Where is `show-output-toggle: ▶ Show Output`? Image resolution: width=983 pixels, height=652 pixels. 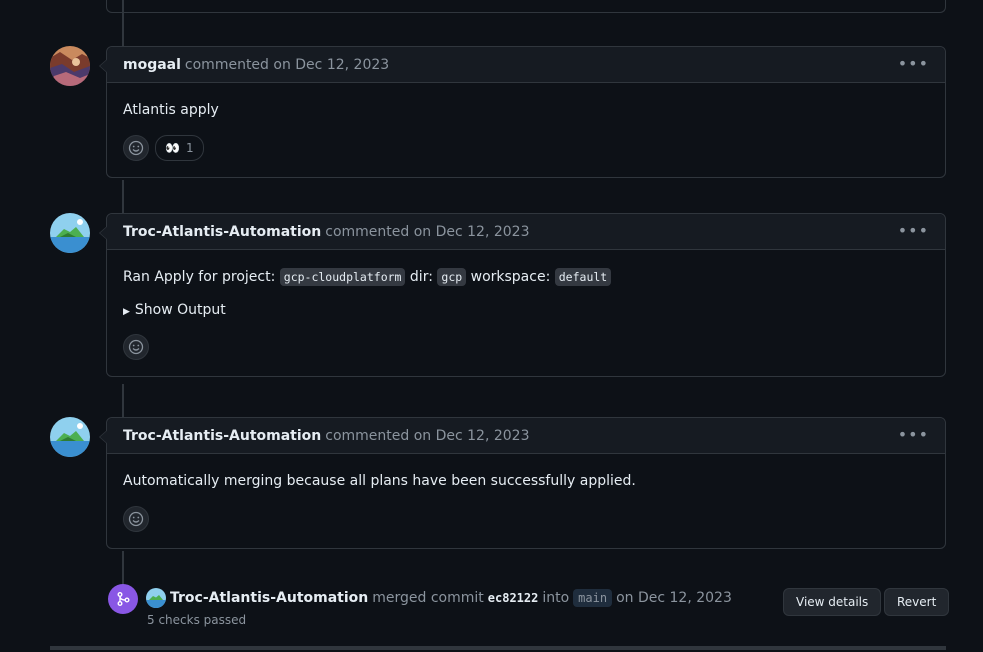
show-output-toggle: ▶ Show Output is located at coordinates (526, 310).